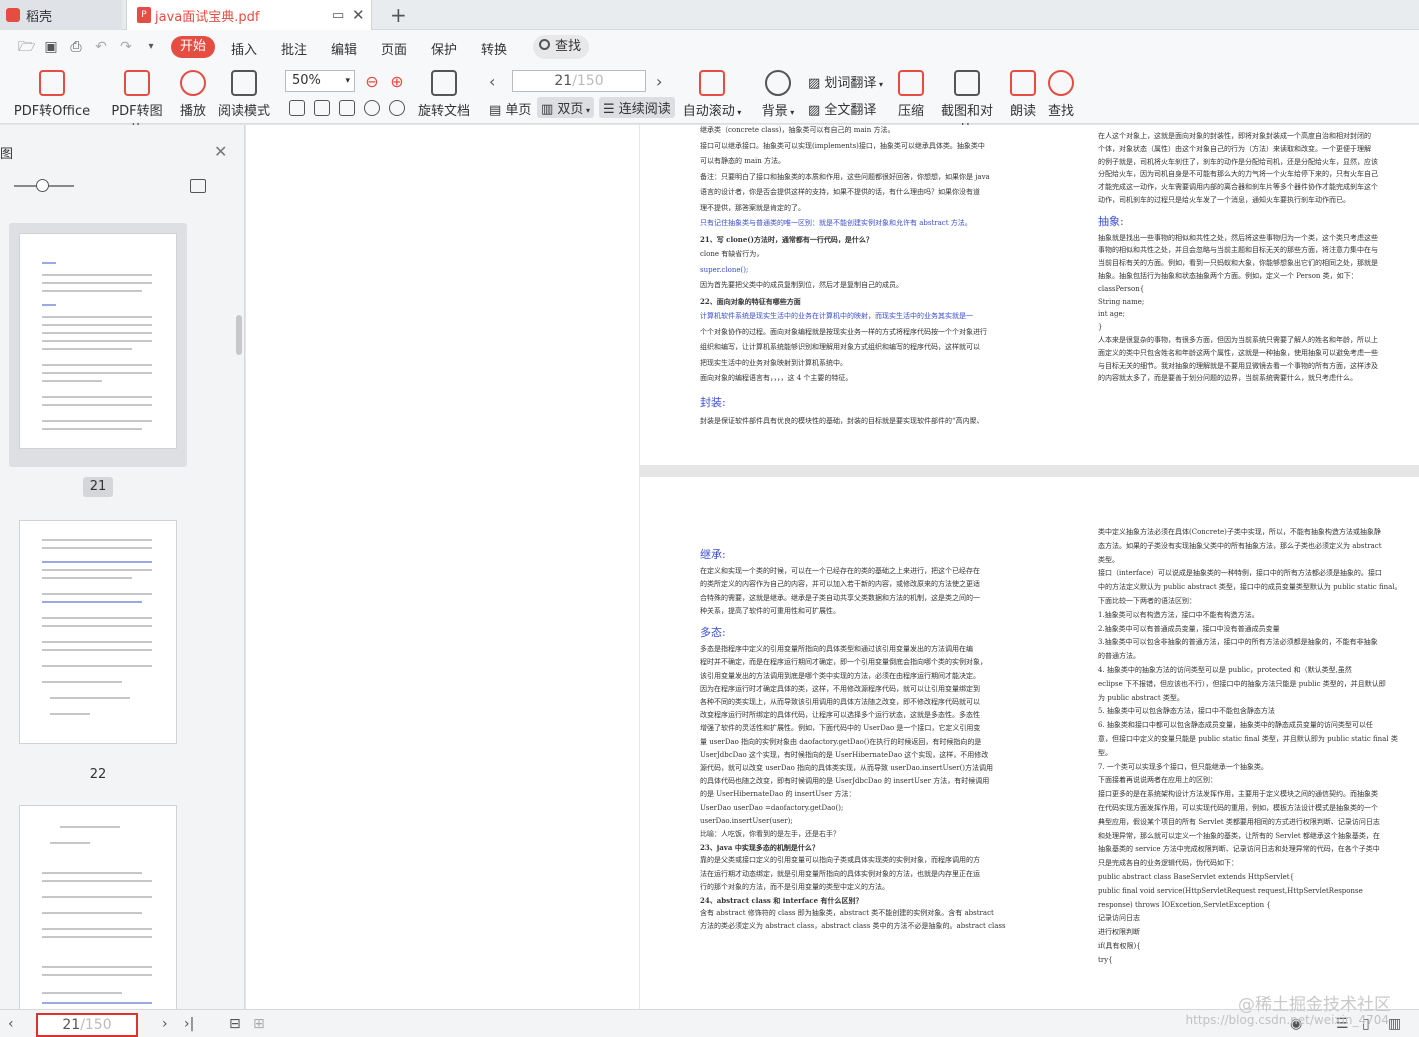 This screenshot has width=1419, height=1037. What do you see at coordinates (842, 108) in the screenshot?
I see `full-translate-button: ▨ 全文翻译` at bounding box center [842, 108].